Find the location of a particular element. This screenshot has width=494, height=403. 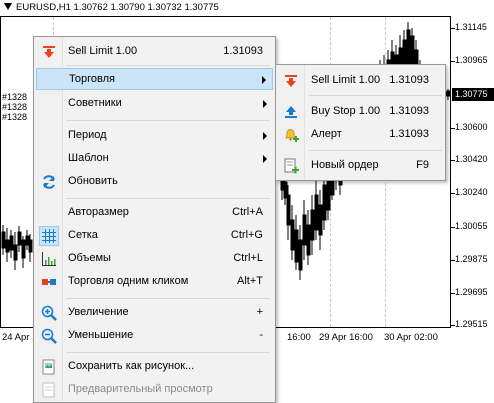

menu-item-label: Авторазмер is located at coordinates (98, 212).